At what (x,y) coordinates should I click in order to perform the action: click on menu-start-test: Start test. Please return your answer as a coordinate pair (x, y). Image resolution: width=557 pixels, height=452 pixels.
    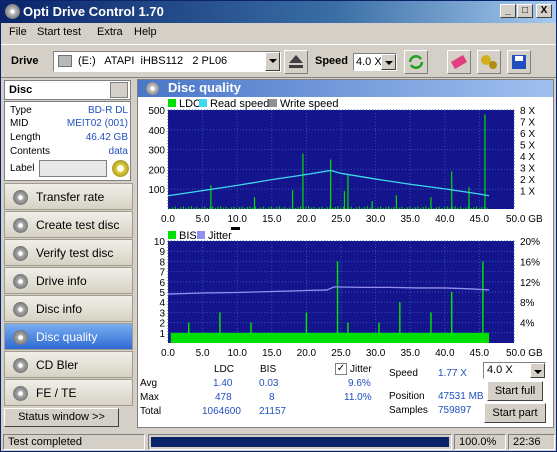
    Looking at the image, I should click on (59, 32).